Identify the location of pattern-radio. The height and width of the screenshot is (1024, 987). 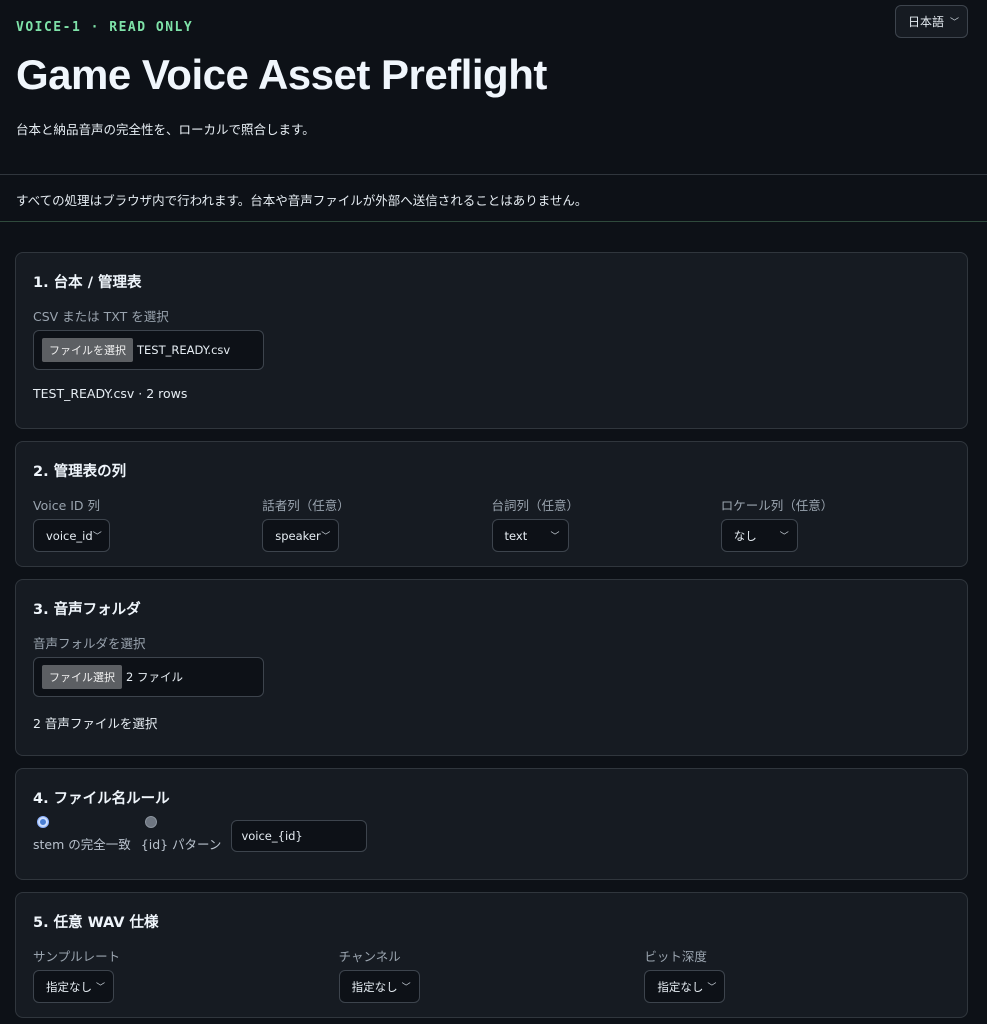
(150, 822).